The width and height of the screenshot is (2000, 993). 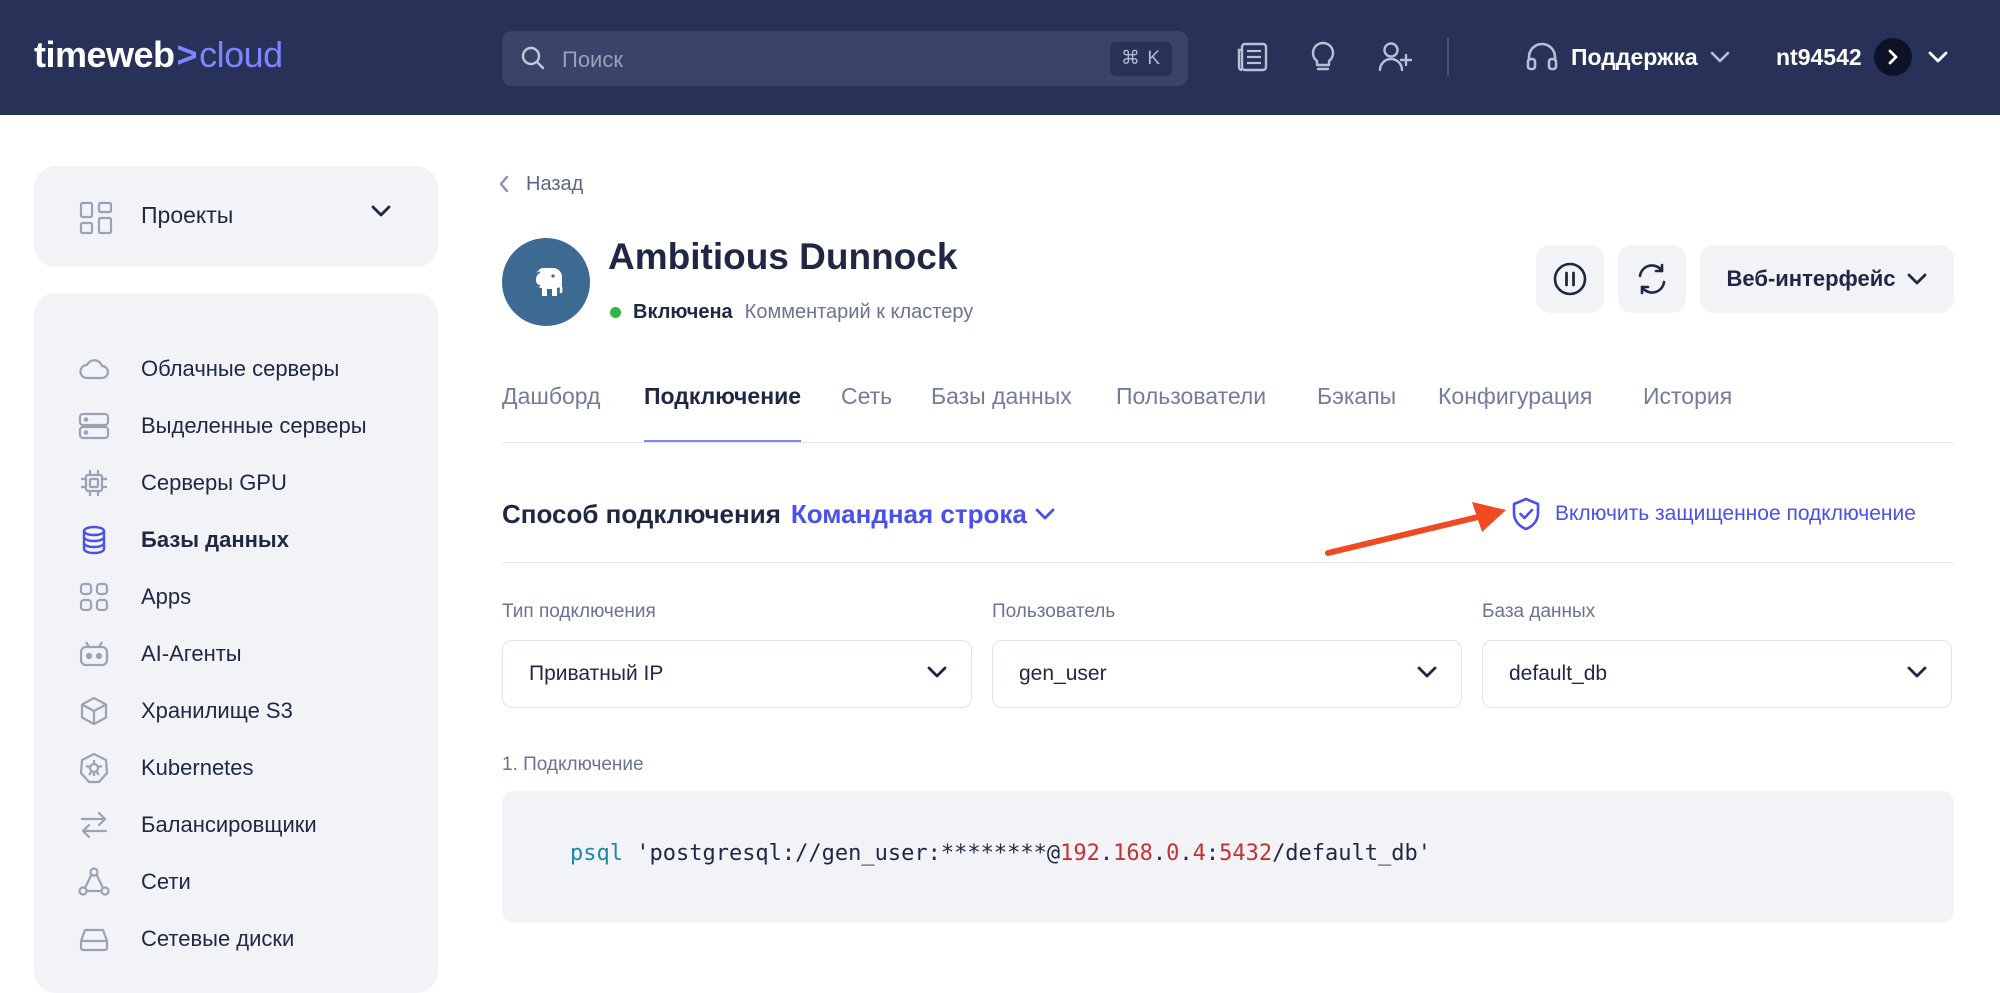 What do you see at coordinates (94, 369) in the screenshot?
I see `cloud-icon` at bounding box center [94, 369].